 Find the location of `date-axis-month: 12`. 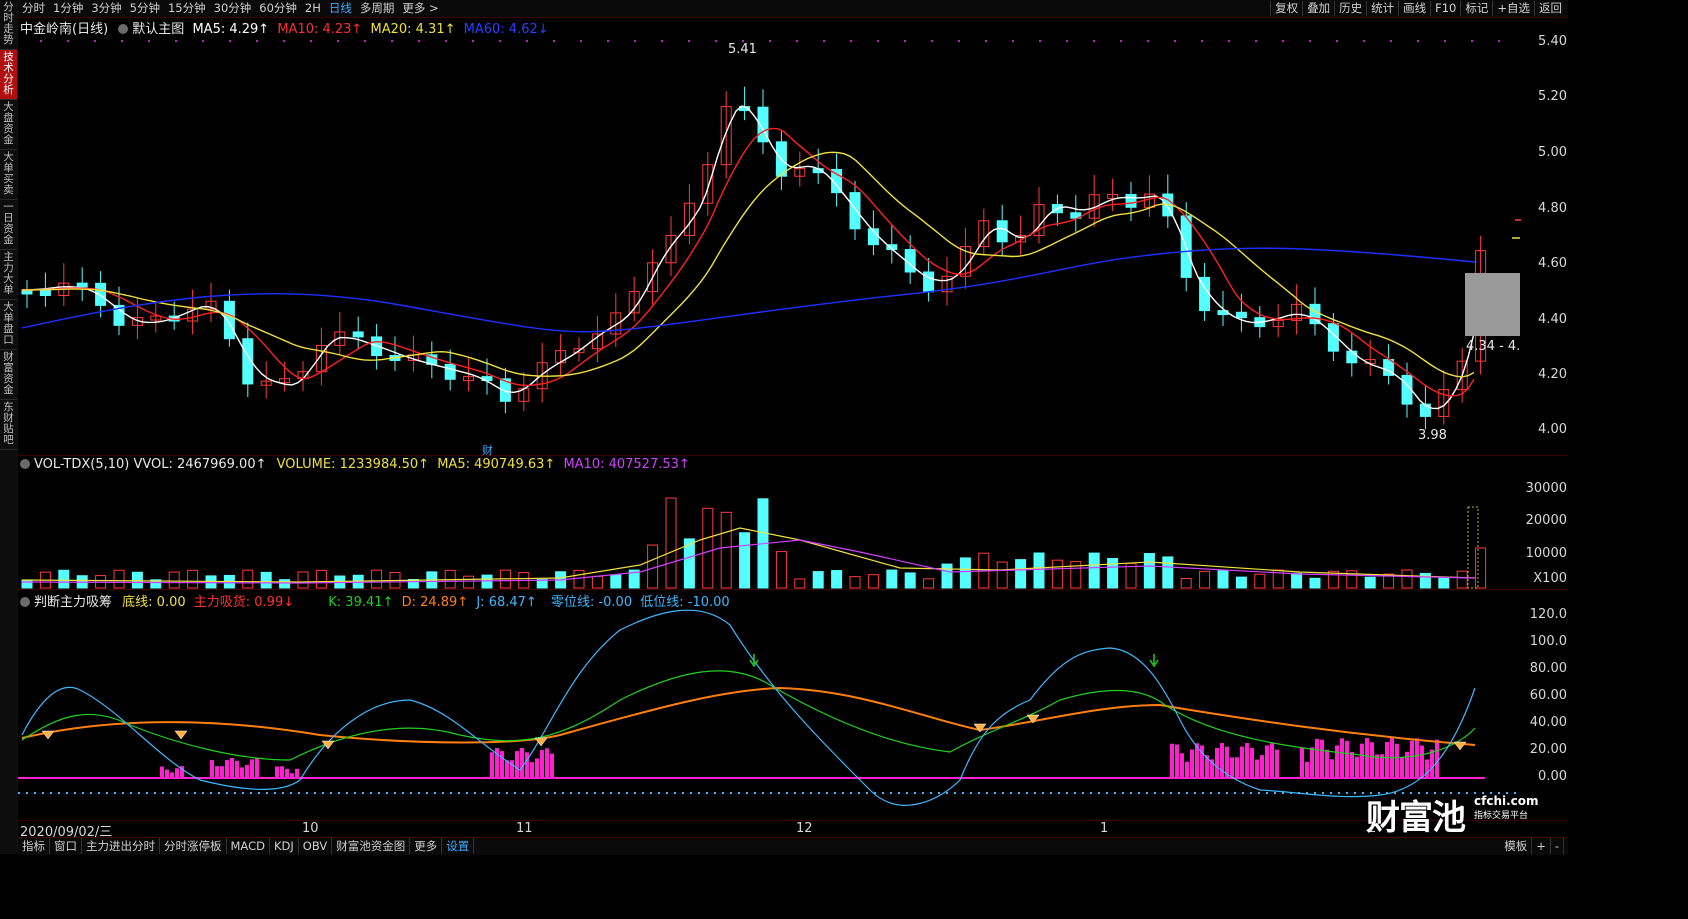

date-axis-month: 12 is located at coordinates (804, 828).